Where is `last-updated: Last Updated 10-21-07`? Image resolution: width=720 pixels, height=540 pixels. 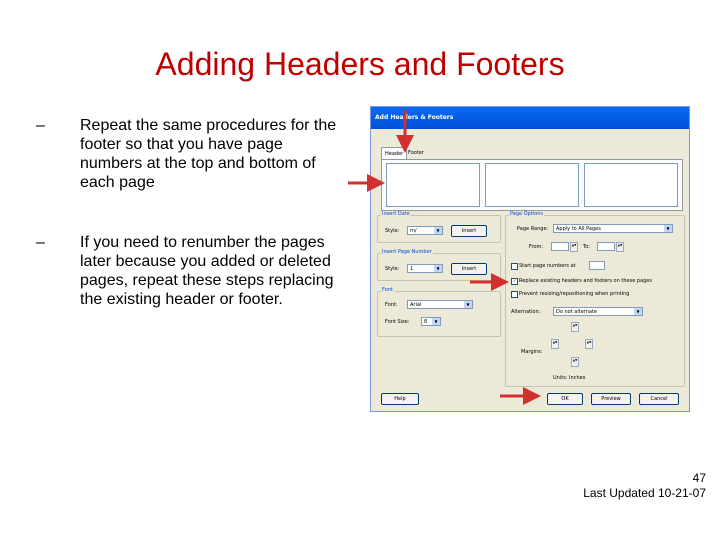 last-updated: Last Updated 10-21-07 is located at coordinates (644, 493).